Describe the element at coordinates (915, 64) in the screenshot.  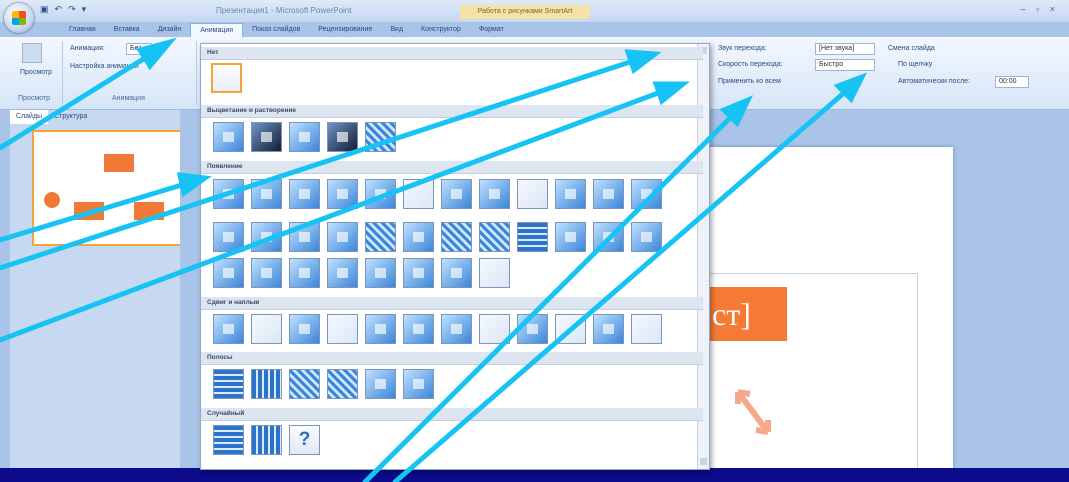
I see `on-click-checkbox: По щелчку` at that location.